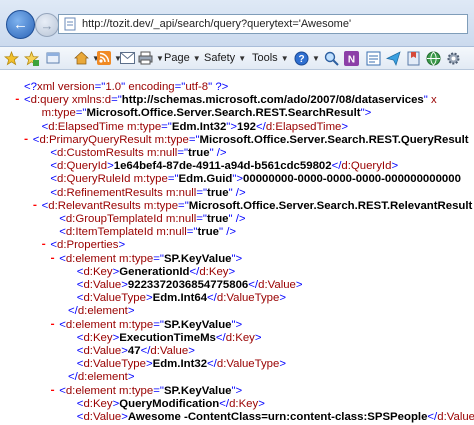 The height and width of the screenshot is (425, 474). I want to click on xml-token: <?, so click(30, 87).